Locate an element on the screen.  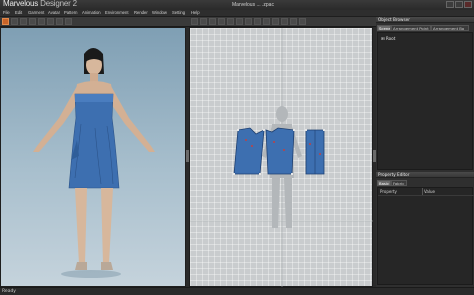
neck is located at coordinates (94, 77).